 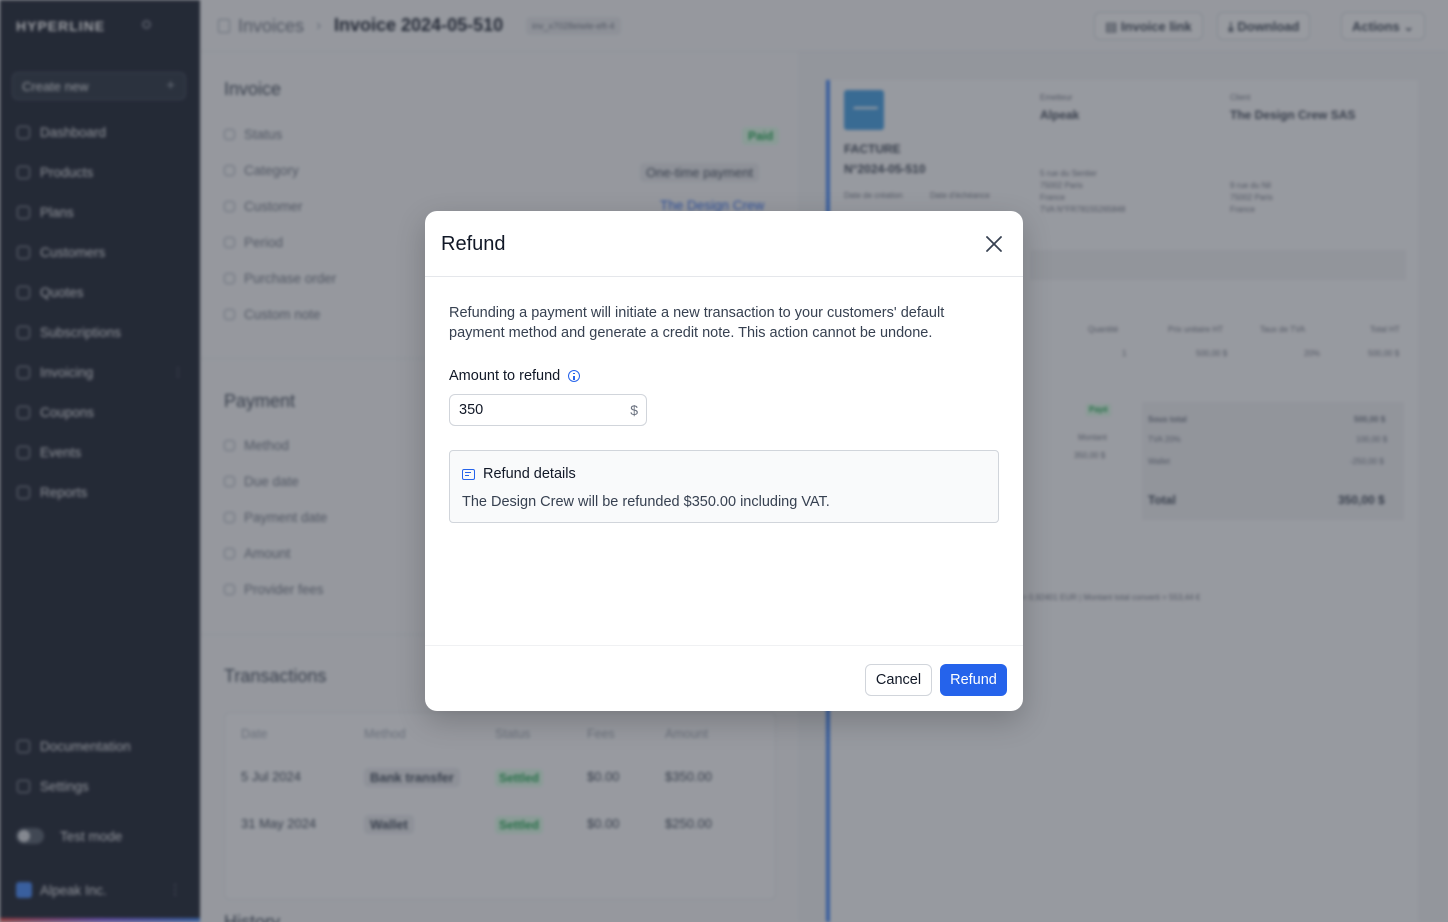 What do you see at coordinates (473, 244) in the screenshot?
I see `modal-title: Refund` at bounding box center [473, 244].